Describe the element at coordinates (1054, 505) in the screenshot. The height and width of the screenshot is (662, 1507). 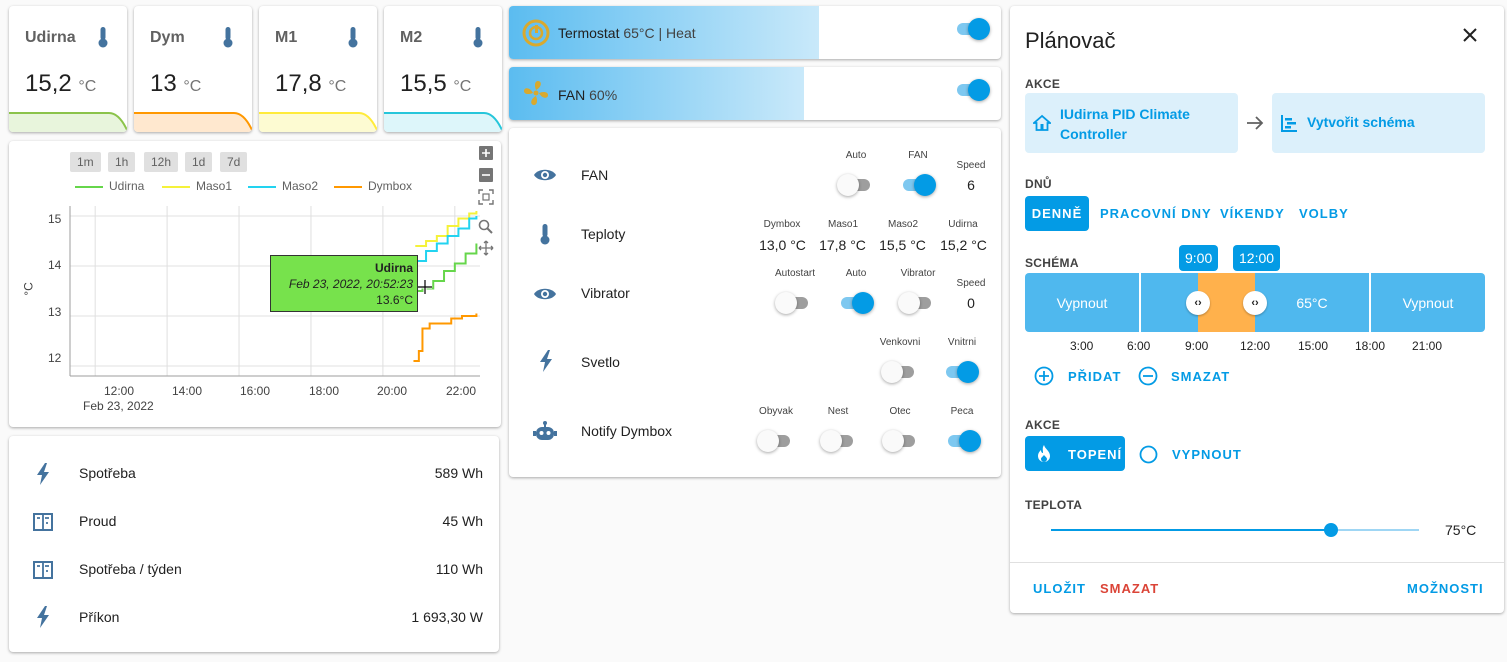
I see `temp-section-label: TEPLOTA` at that location.